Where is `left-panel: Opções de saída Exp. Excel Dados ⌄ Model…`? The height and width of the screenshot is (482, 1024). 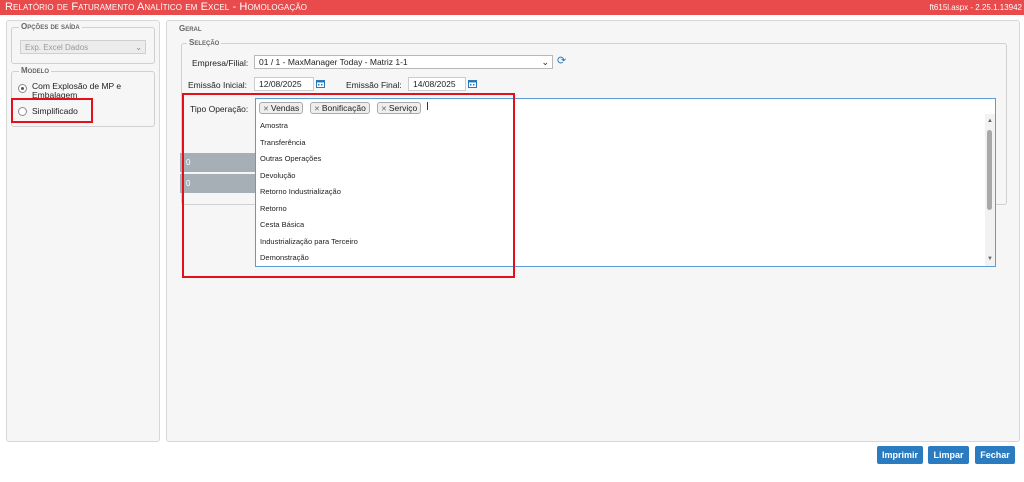
left-panel: Opções de saída Exp. Excel Dados ⌄ Model… is located at coordinates (83, 231).